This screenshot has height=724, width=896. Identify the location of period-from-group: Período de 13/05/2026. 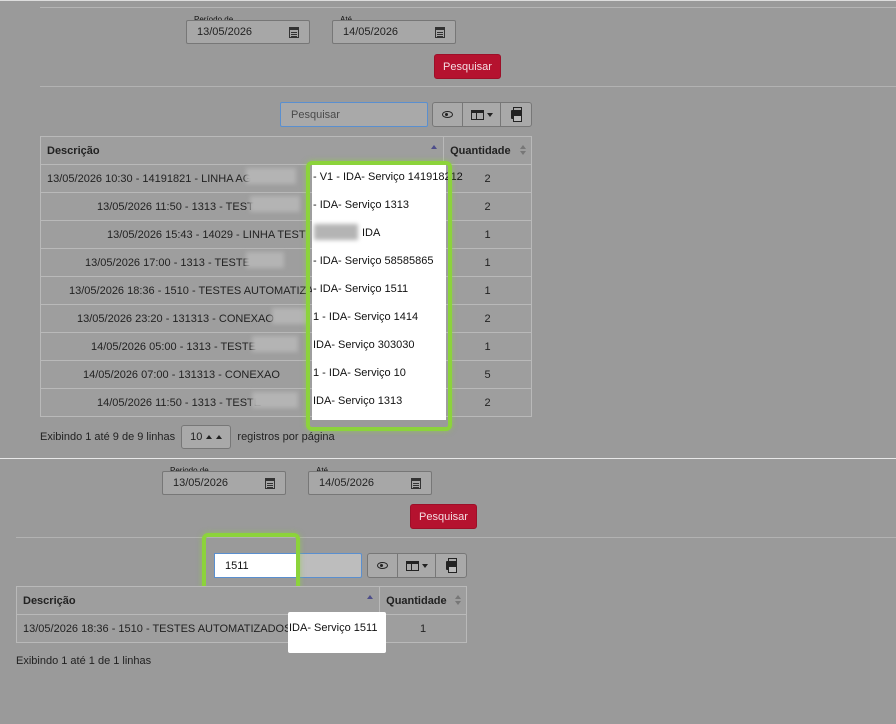
(248, 29).